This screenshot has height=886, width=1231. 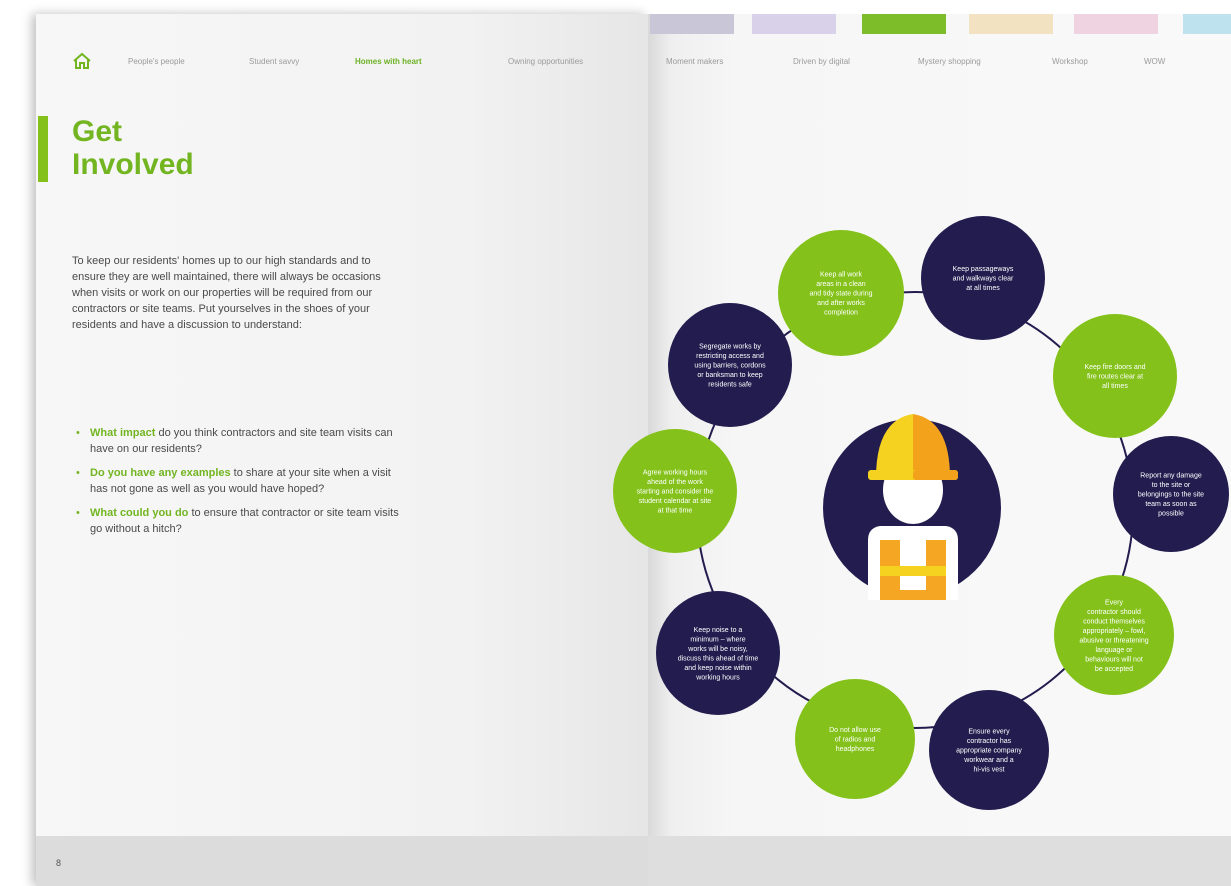 What do you see at coordinates (1114, 631) in the screenshot?
I see `guideline-text: appropriately – fowl,` at bounding box center [1114, 631].